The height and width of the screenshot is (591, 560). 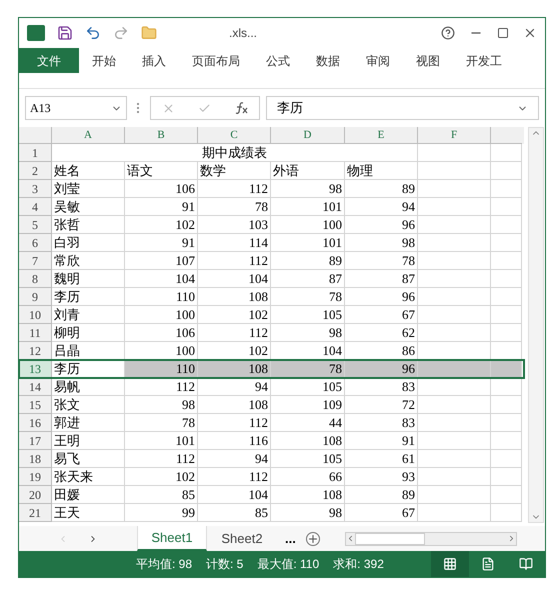 I want to click on table-cell: 张哲, so click(x=88, y=225).